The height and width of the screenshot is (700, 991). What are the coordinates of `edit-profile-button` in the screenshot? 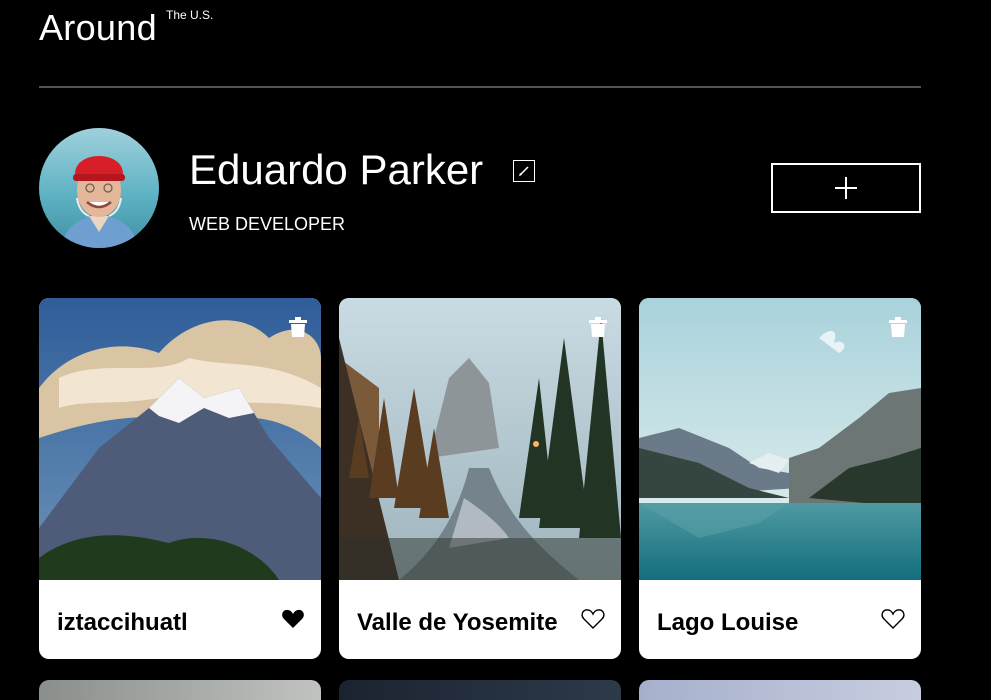 It's located at (524, 171).